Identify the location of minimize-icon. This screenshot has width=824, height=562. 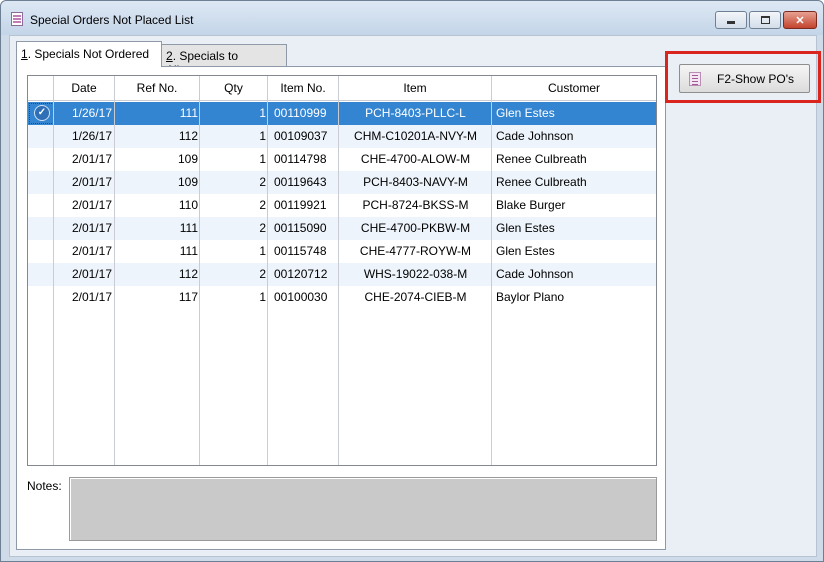
(731, 22).